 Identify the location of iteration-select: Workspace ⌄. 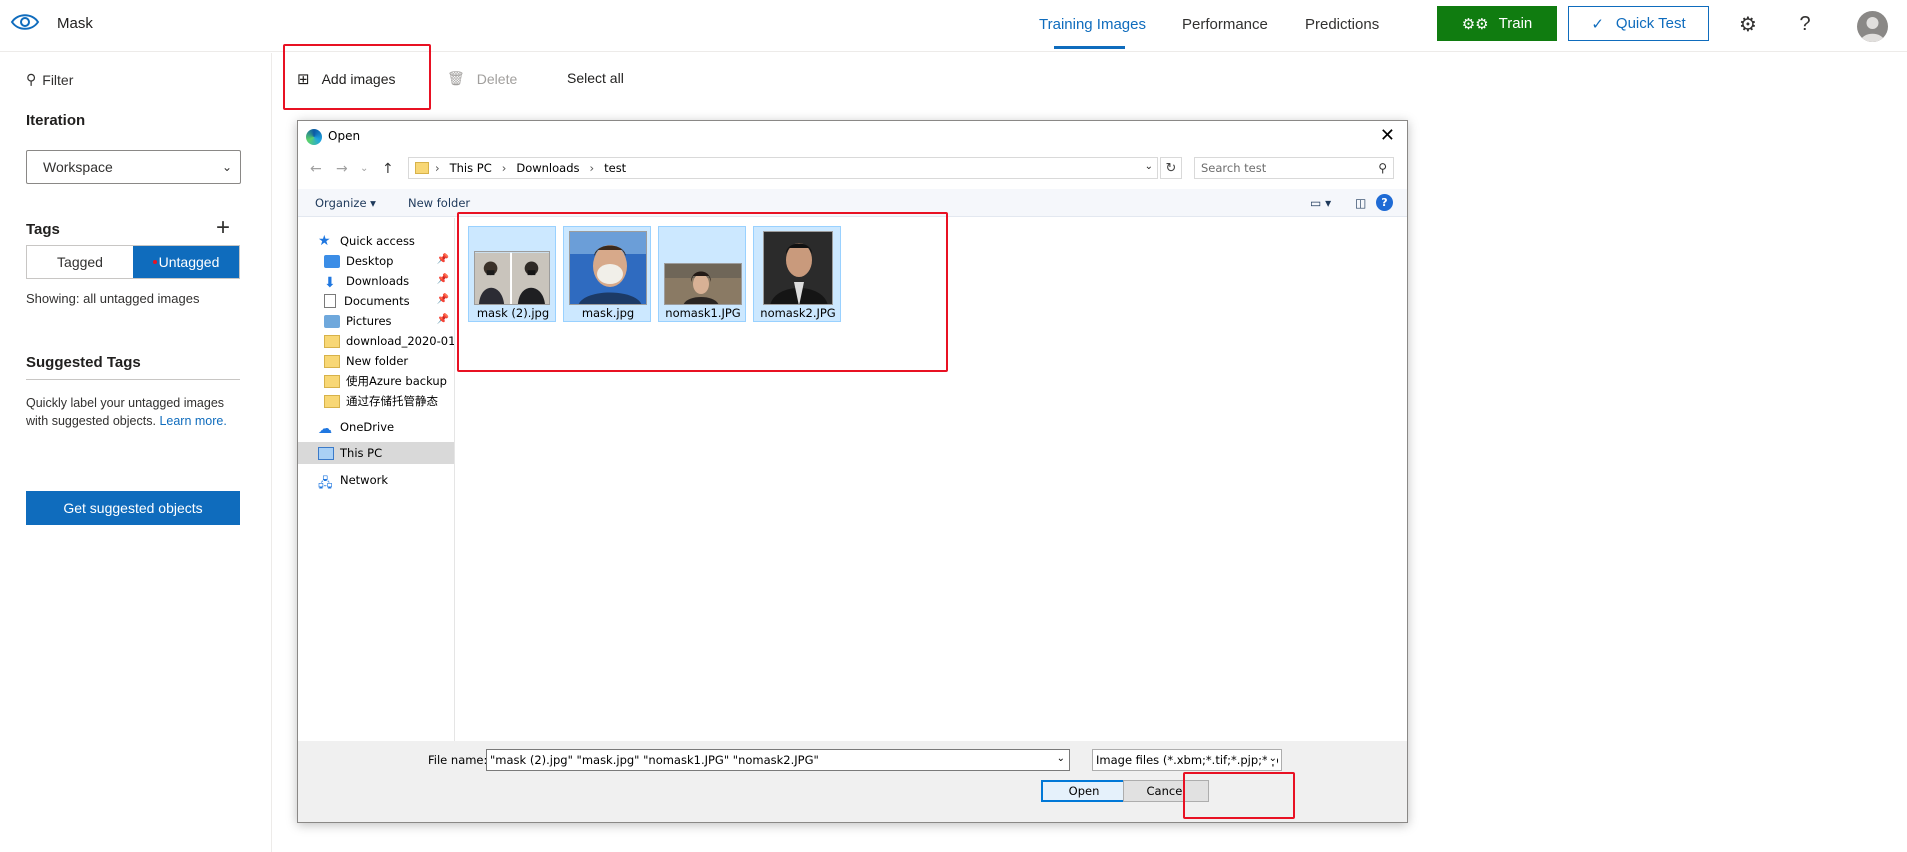
(133, 167).